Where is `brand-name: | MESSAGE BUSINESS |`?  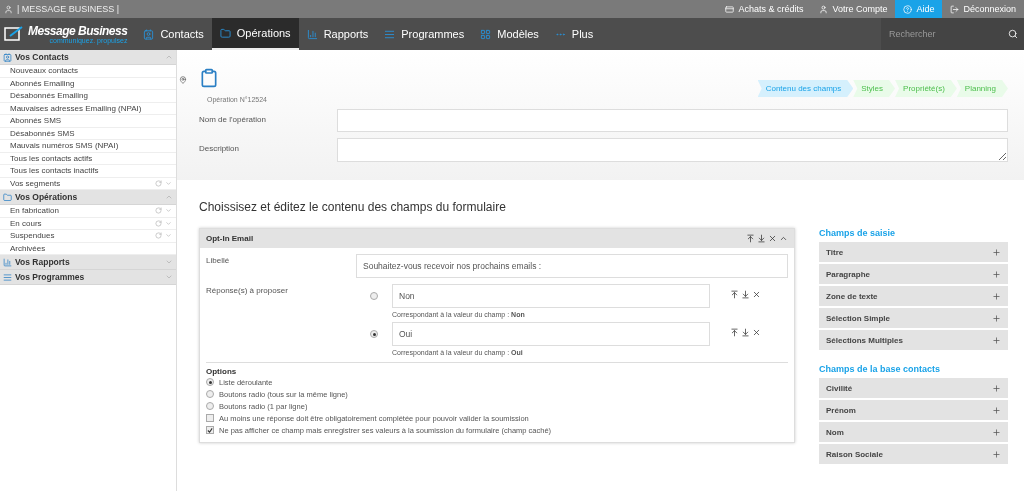
brand-name: | MESSAGE BUSINESS | is located at coordinates (68, 9).